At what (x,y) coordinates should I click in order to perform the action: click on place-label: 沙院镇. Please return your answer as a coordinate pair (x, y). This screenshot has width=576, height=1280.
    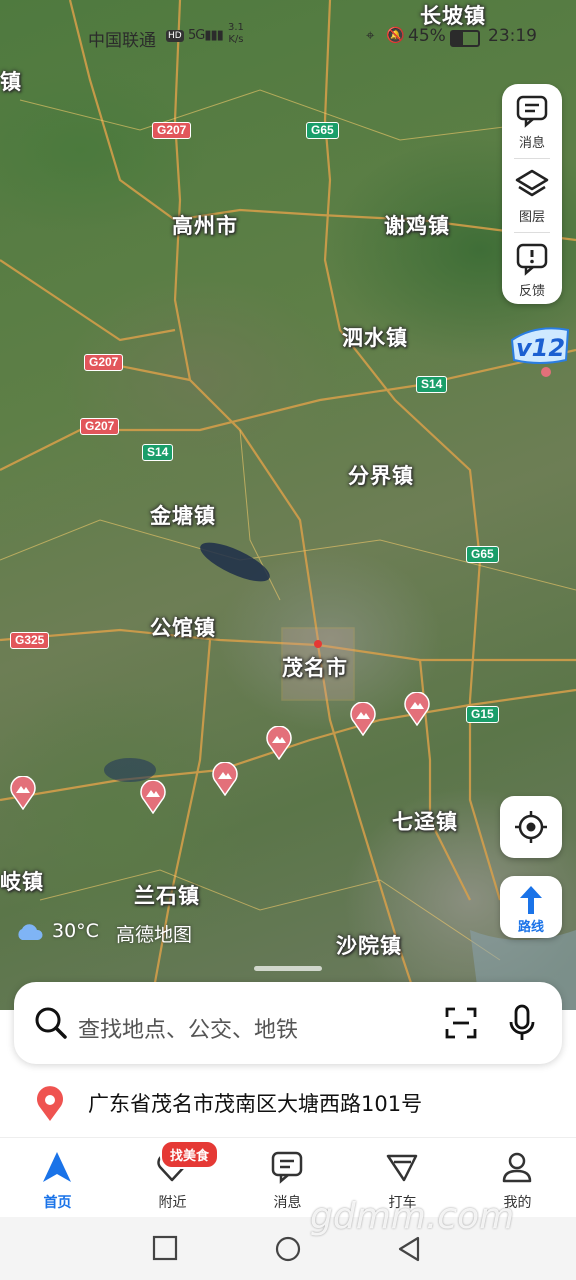
    Looking at the image, I should click on (369, 945).